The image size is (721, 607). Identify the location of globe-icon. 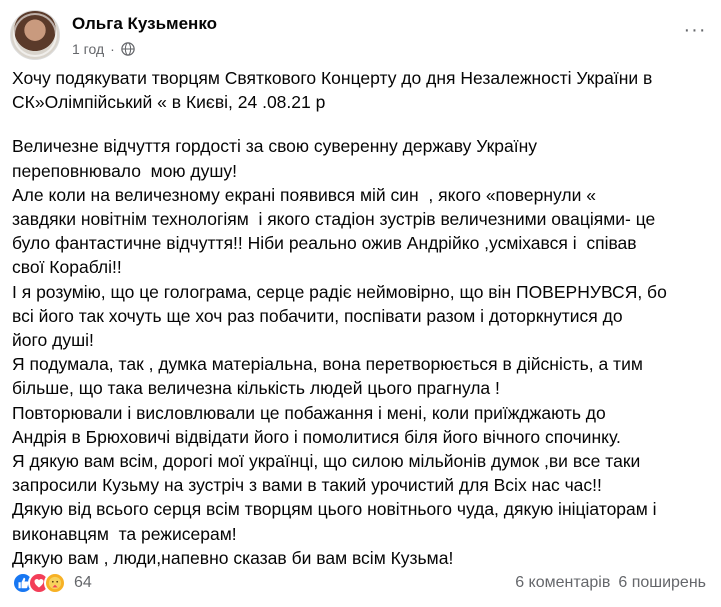
(128, 49).